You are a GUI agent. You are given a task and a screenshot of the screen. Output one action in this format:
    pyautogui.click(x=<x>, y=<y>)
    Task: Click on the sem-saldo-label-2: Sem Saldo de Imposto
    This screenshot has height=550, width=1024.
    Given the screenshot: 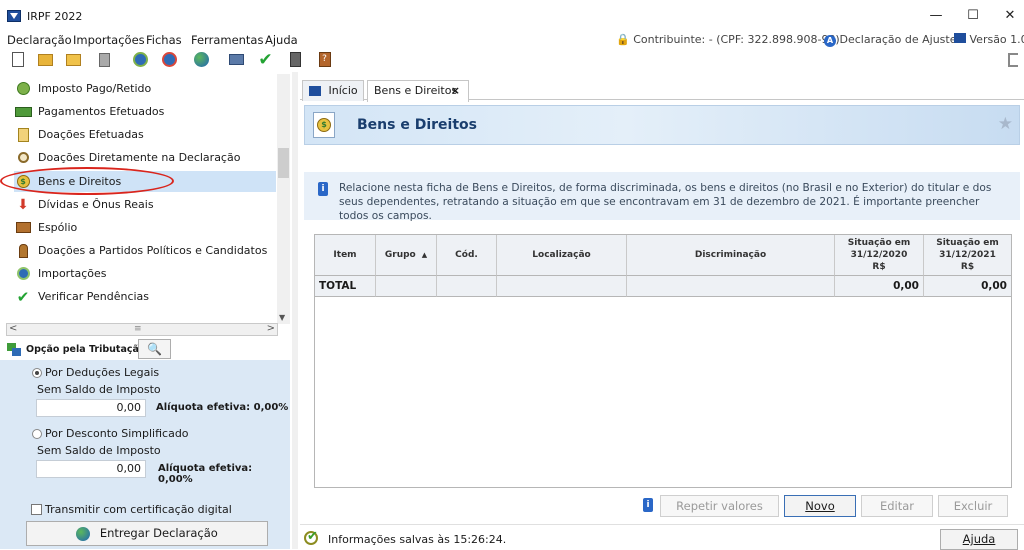 What is the action you would take?
    pyautogui.click(x=99, y=450)
    